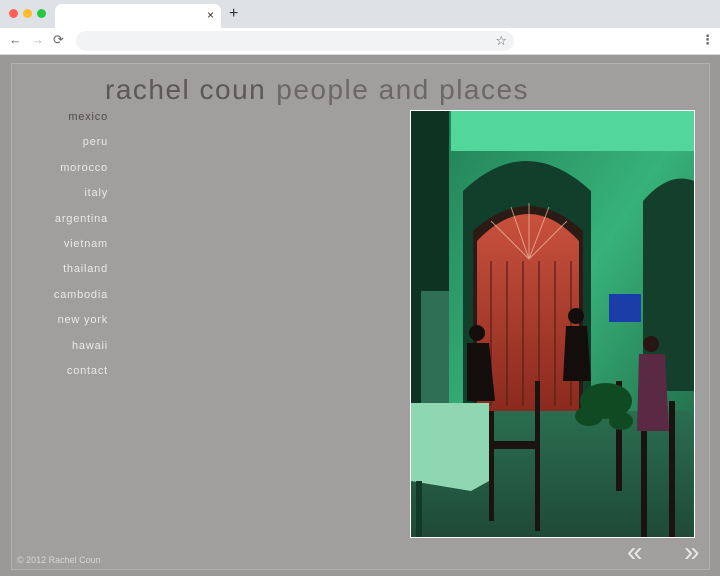 This screenshot has height=576, width=720. Describe the element at coordinates (692, 552) in the screenshot. I see `next-photo-button: »` at that location.